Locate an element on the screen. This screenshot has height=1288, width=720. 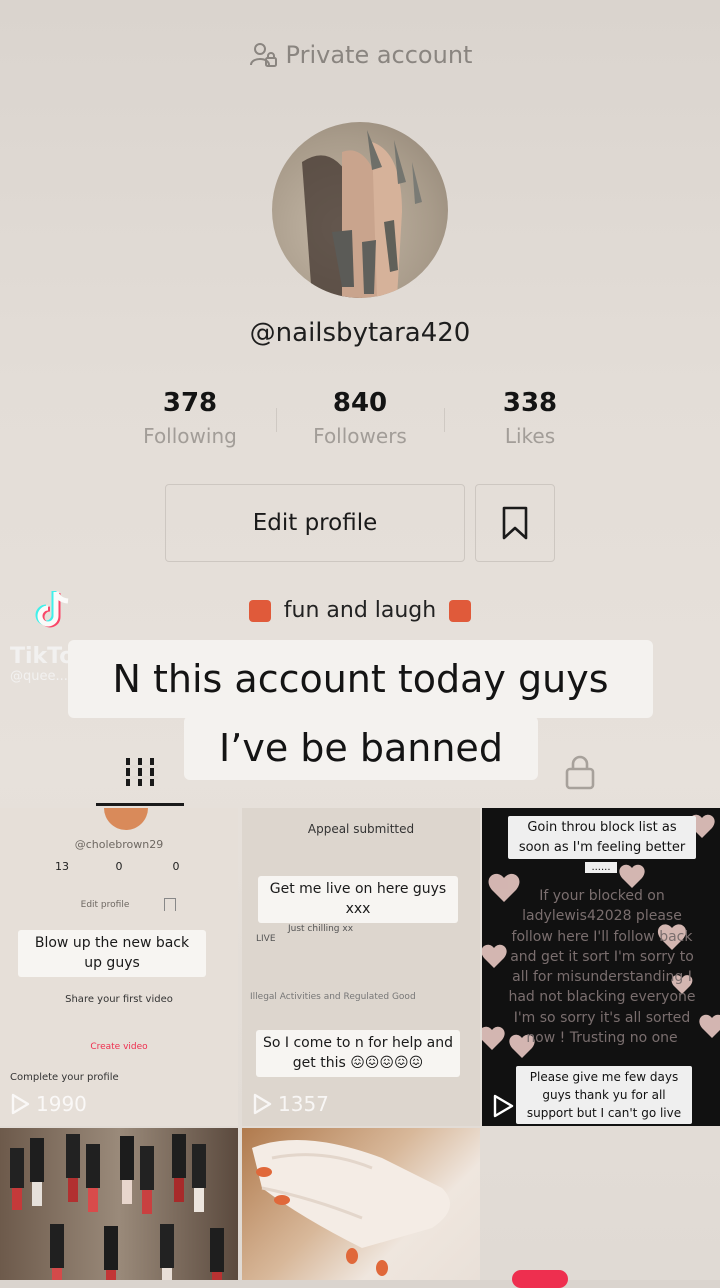
stat-followers-value: 840 is located at coordinates (360, 403).